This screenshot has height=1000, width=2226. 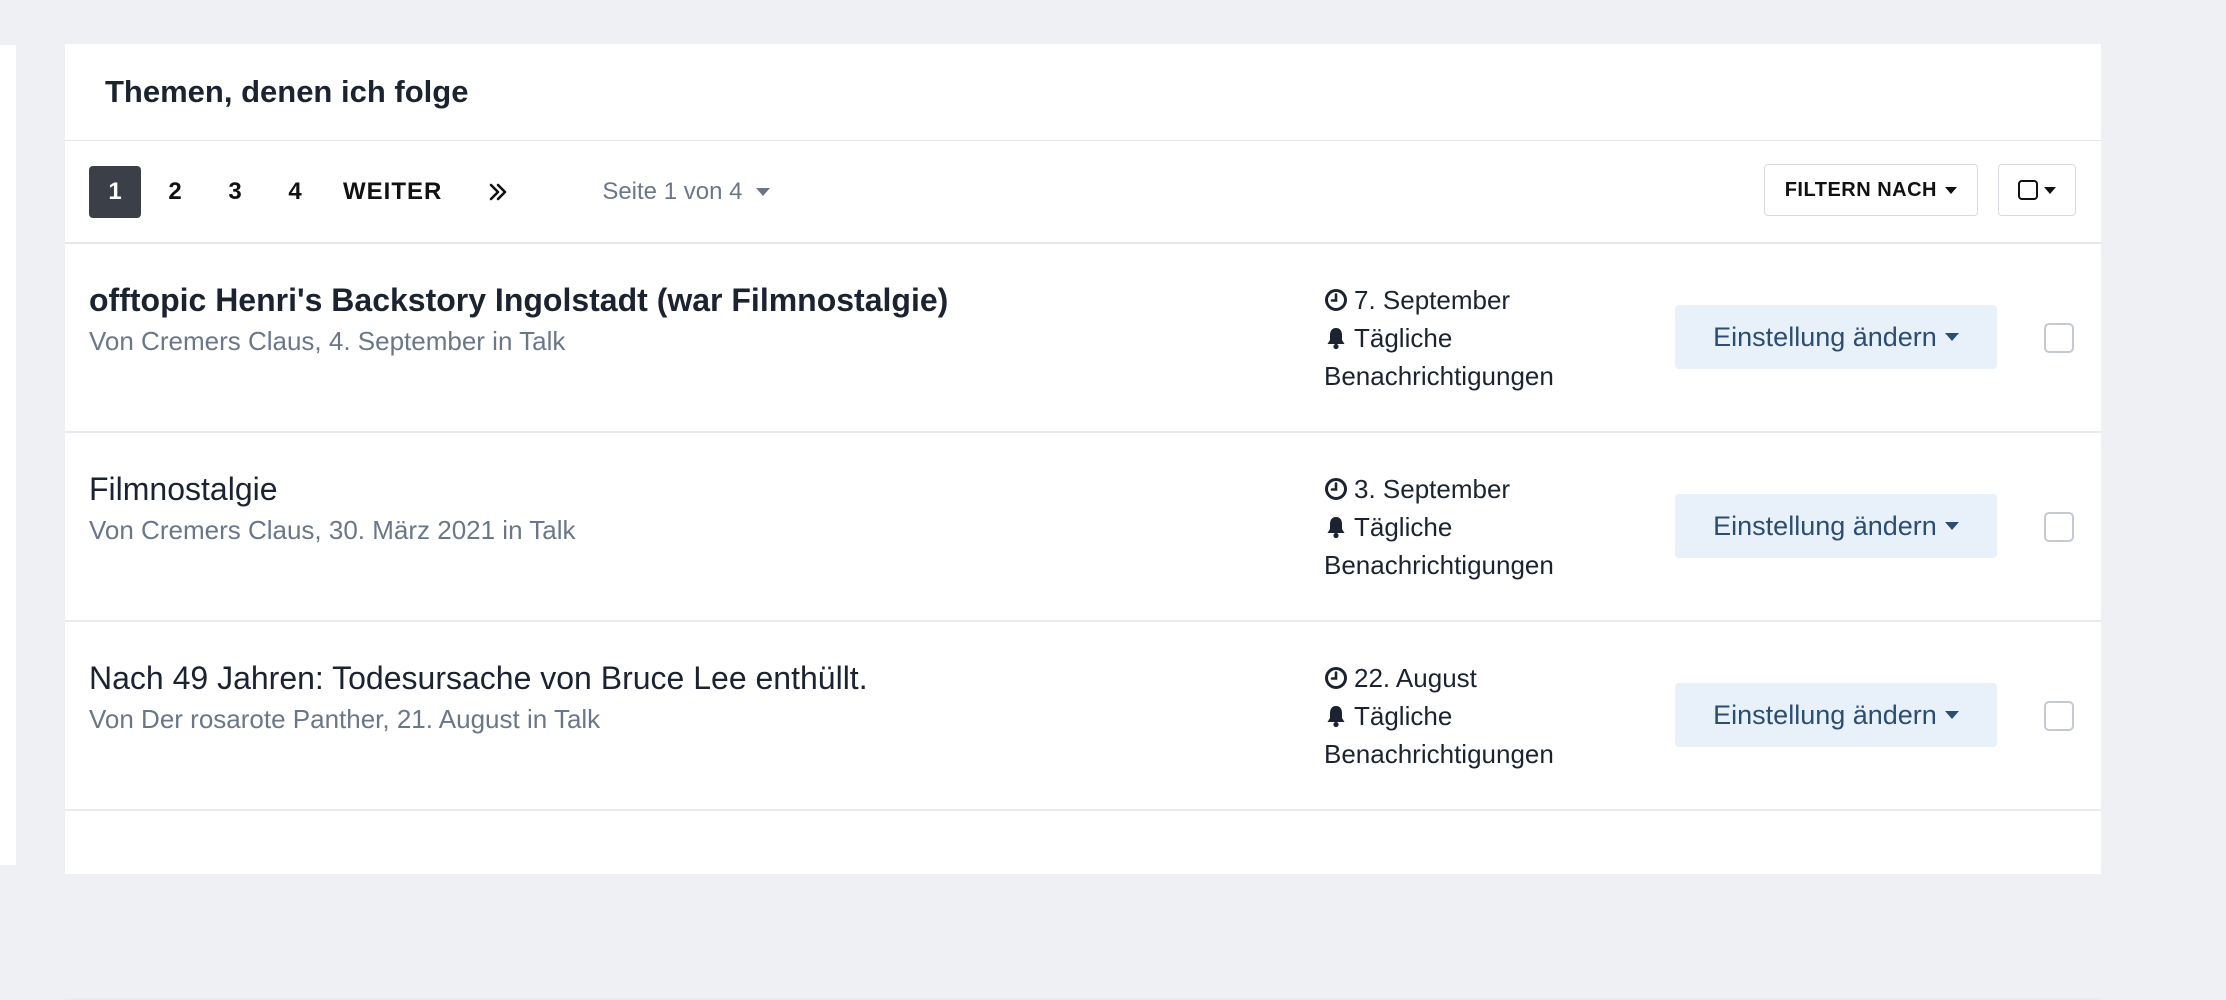 What do you see at coordinates (1415, 678) in the screenshot?
I see `last-activity-date: 22. August` at bounding box center [1415, 678].